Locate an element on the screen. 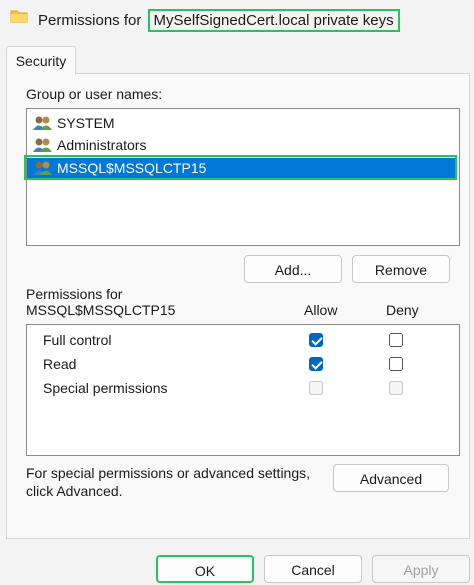 The image size is (474, 585). full-control-deny-checkbox is located at coordinates (396, 340).